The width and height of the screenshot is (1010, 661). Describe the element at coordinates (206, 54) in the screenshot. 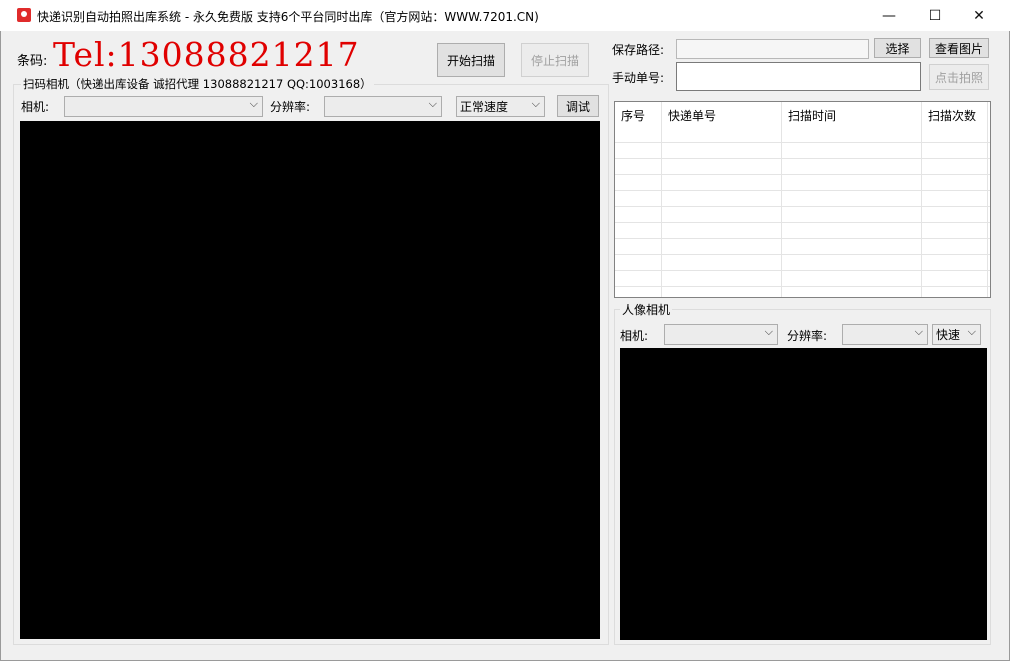

I see `barcode-value: Tel:13088821217` at that location.